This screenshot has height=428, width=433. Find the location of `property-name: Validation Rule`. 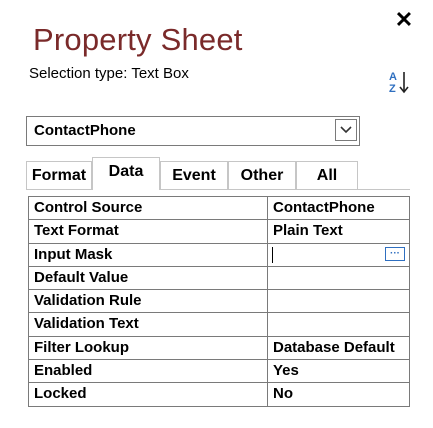

property-name: Validation Rule is located at coordinates (148, 301).